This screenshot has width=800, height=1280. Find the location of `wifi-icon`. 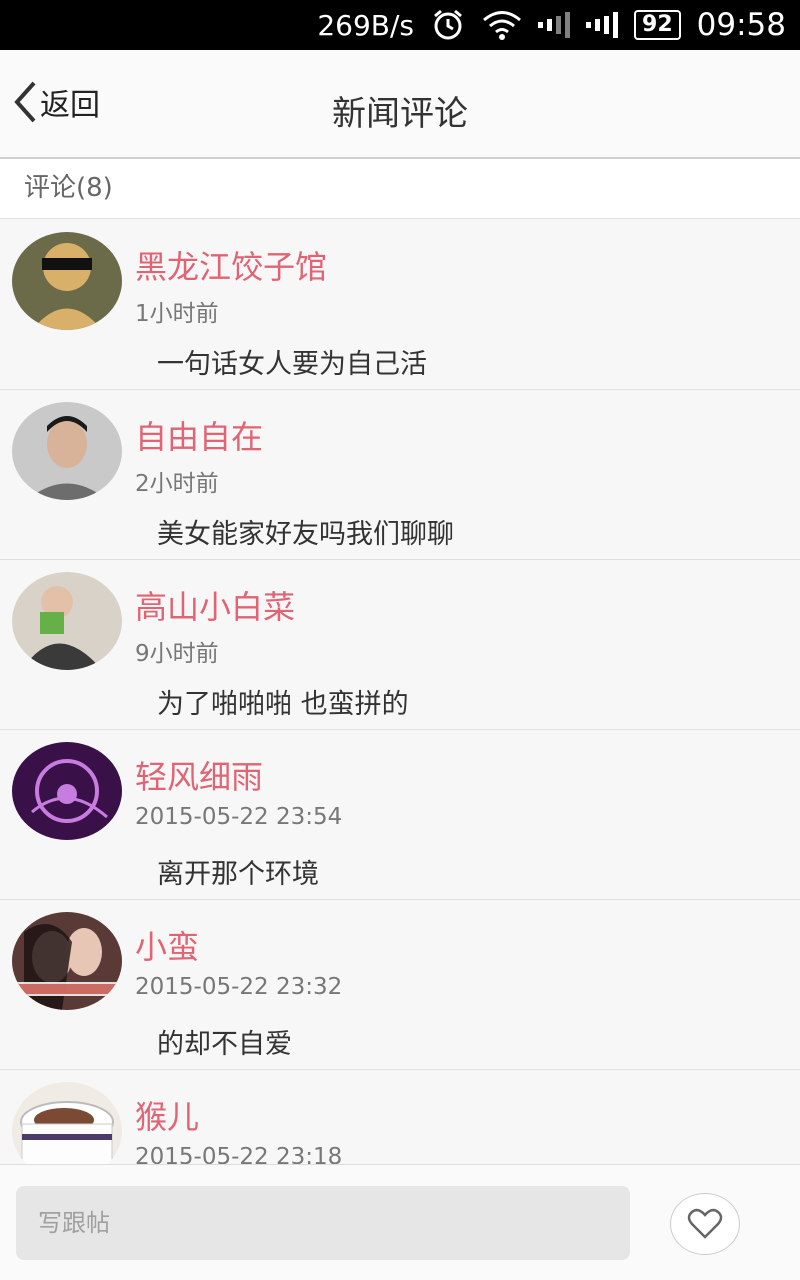

wifi-icon is located at coordinates (502, 25).